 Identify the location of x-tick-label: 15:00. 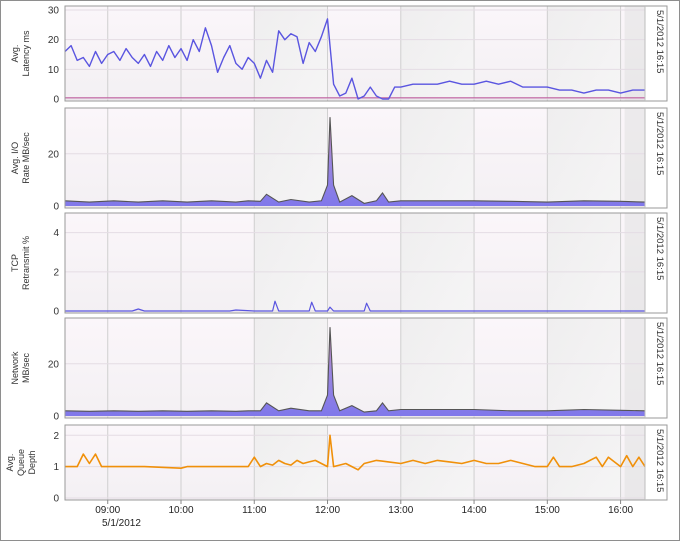
(547, 510).